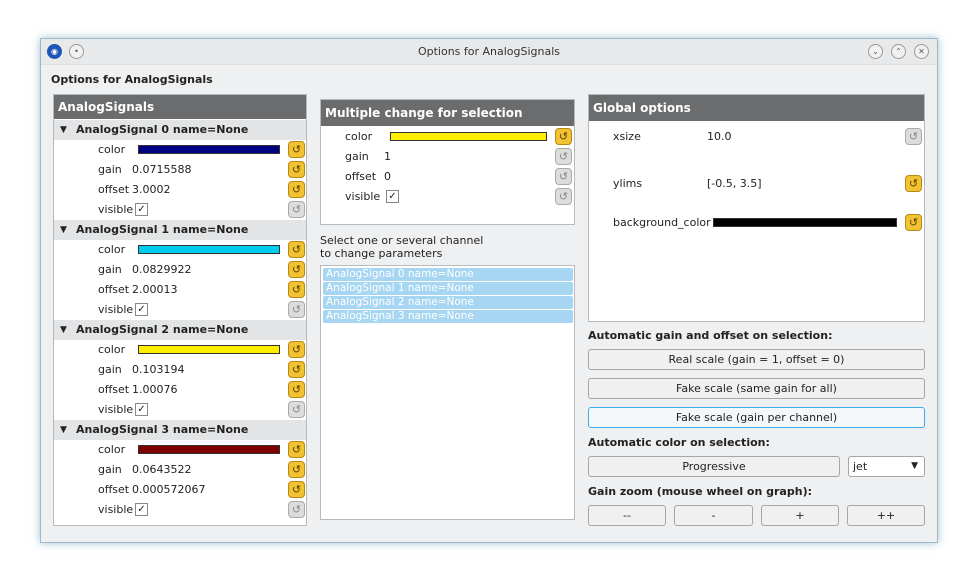  I want to click on list-item: AnalogSignal 1 name=None, so click(448, 288).